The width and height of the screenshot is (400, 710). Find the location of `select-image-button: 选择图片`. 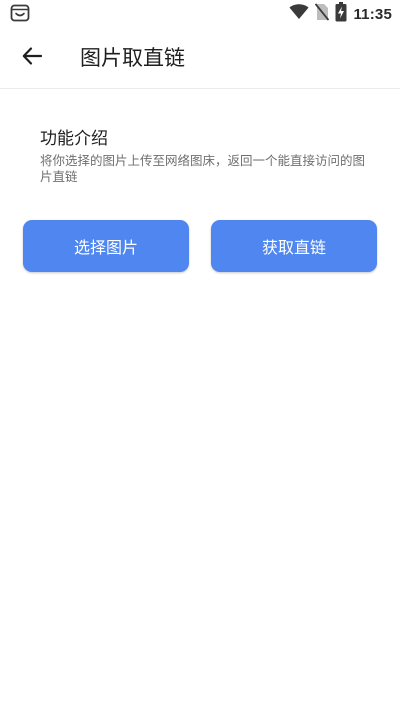

select-image-button: 选择图片 is located at coordinates (106, 246).